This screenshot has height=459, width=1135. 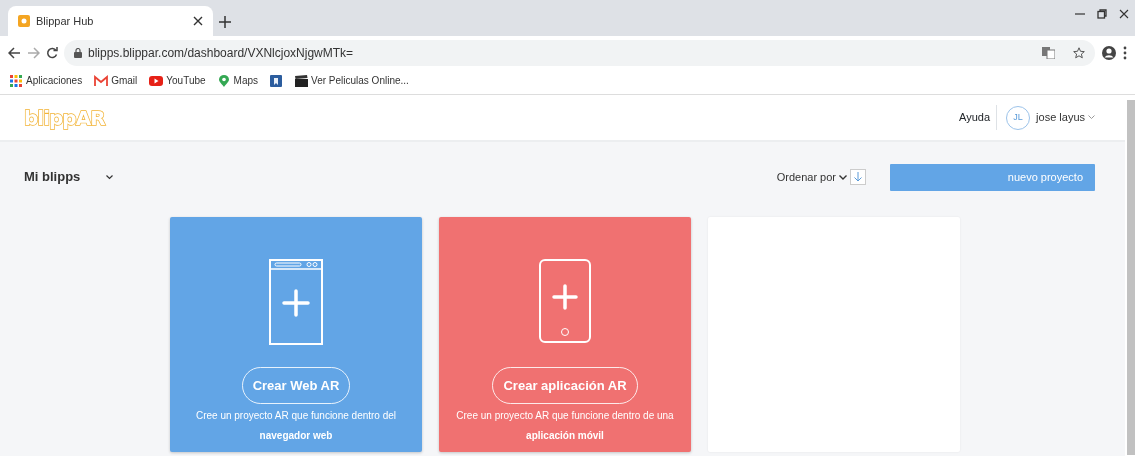 I want to click on play-icon, so click(x=156, y=80).